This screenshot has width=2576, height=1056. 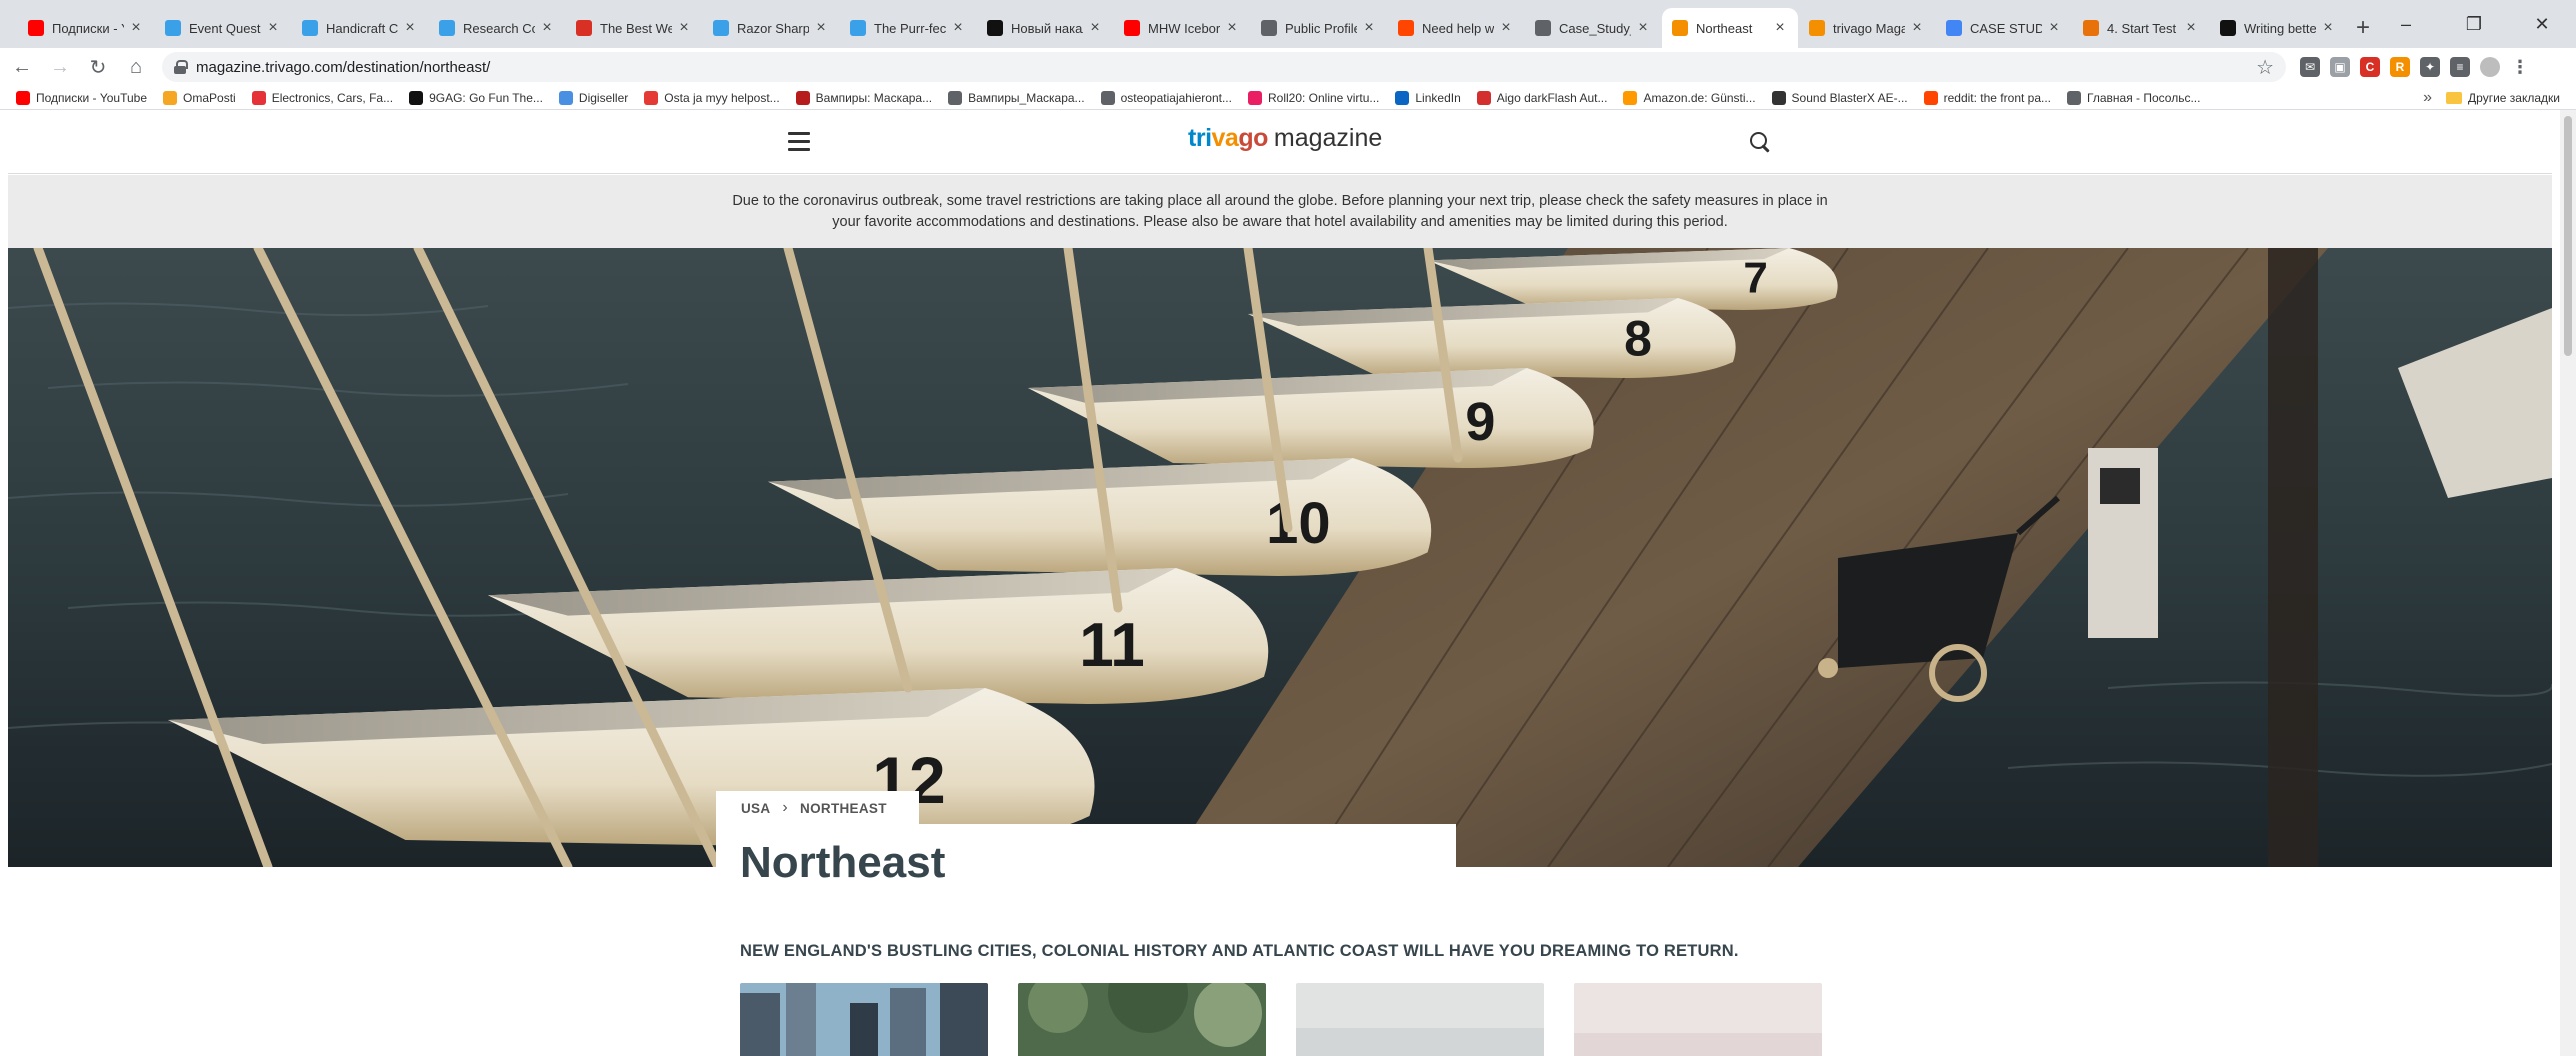 I want to click on diamond-icon, so click(x=858, y=28).